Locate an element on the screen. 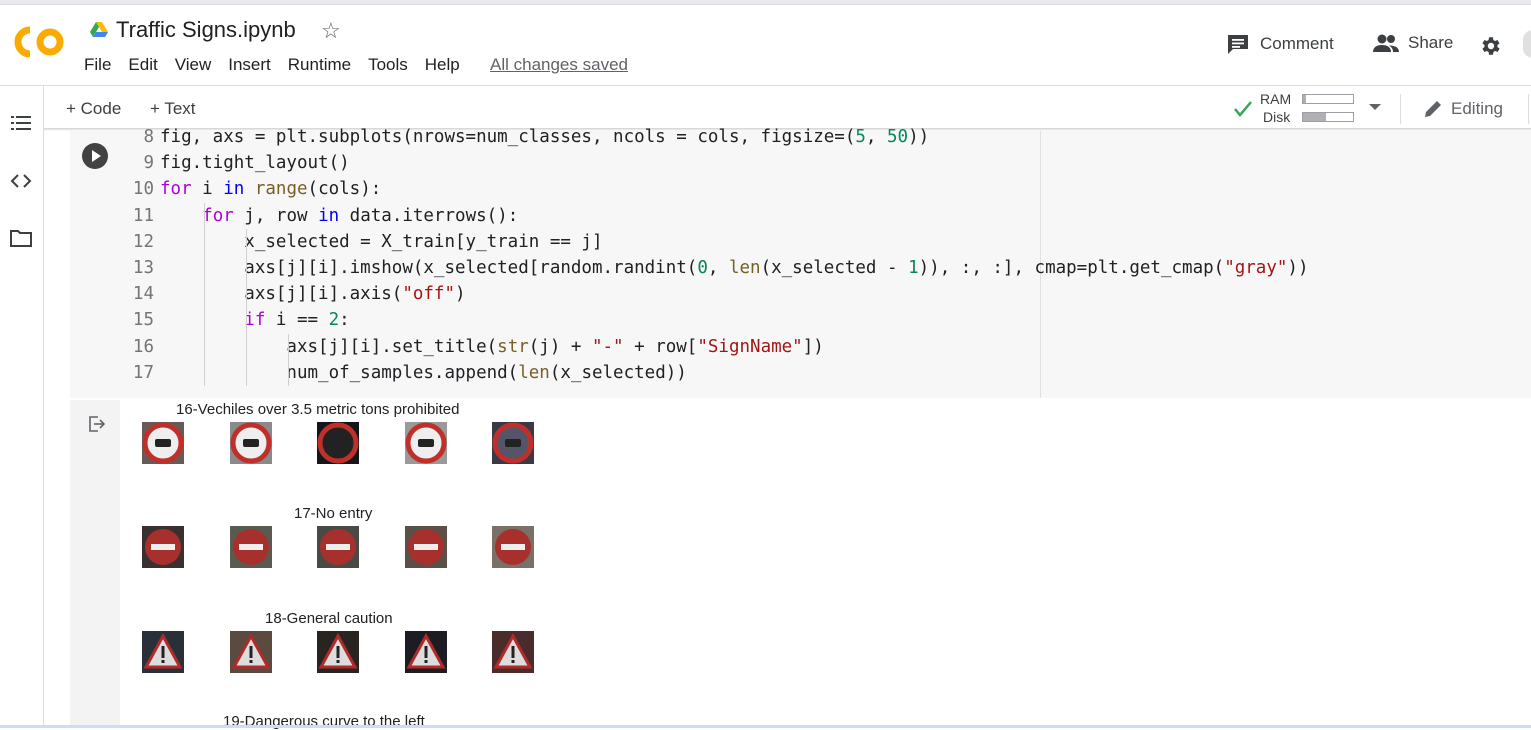  line-number: 10 is located at coordinates (143, 189).